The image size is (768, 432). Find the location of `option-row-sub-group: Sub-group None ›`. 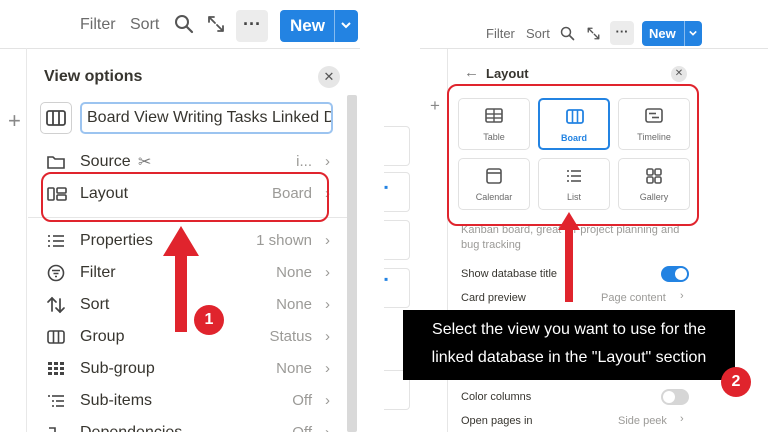

option-row-sub-group: Sub-group None › is located at coordinates (189, 370).